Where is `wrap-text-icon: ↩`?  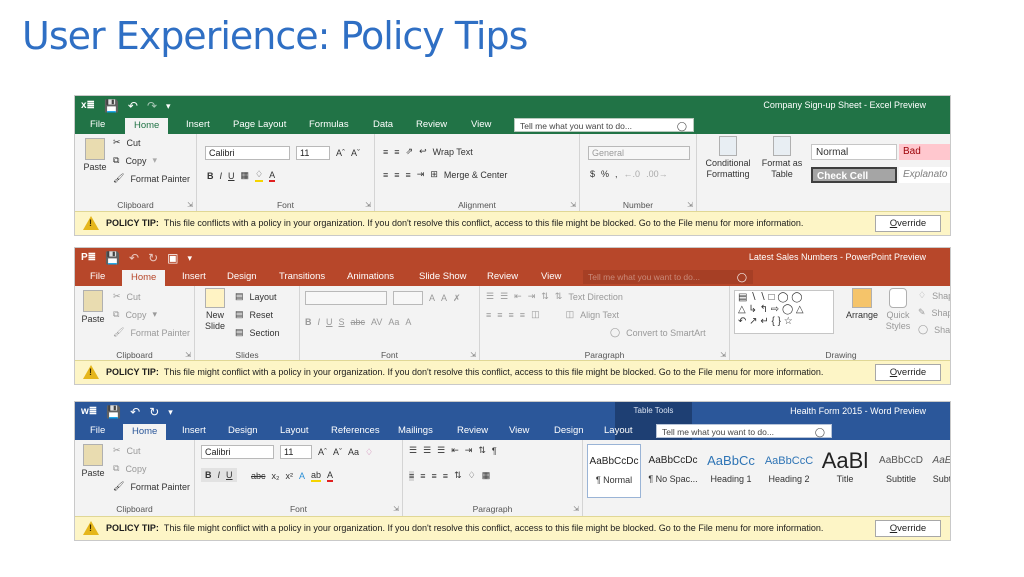
wrap-text-icon: ↩ is located at coordinates (423, 151).